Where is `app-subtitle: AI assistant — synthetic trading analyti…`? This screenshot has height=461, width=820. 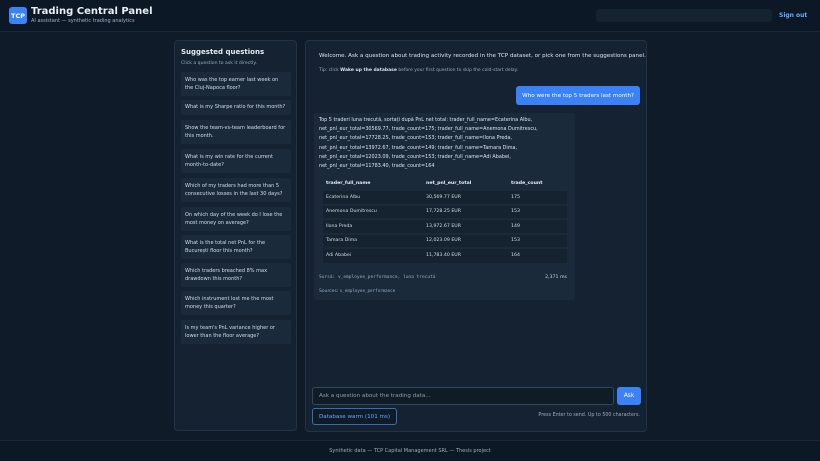
app-subtitle: AI assistant — synthetic trading analyti… is located at coordinates (83, 21).